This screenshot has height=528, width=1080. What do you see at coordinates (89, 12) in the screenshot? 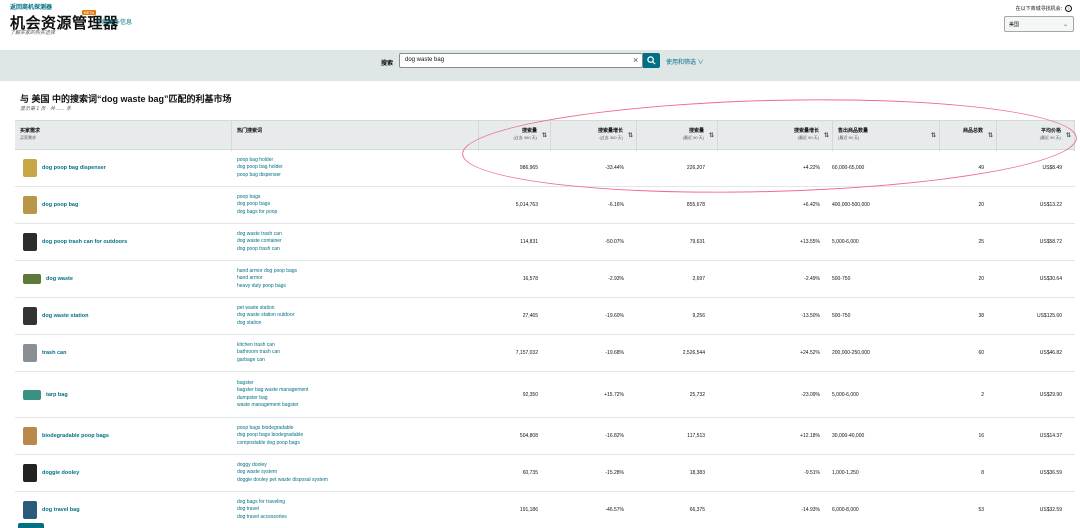
I see `beta-badge: BETA` at bounding box center [89, 12].